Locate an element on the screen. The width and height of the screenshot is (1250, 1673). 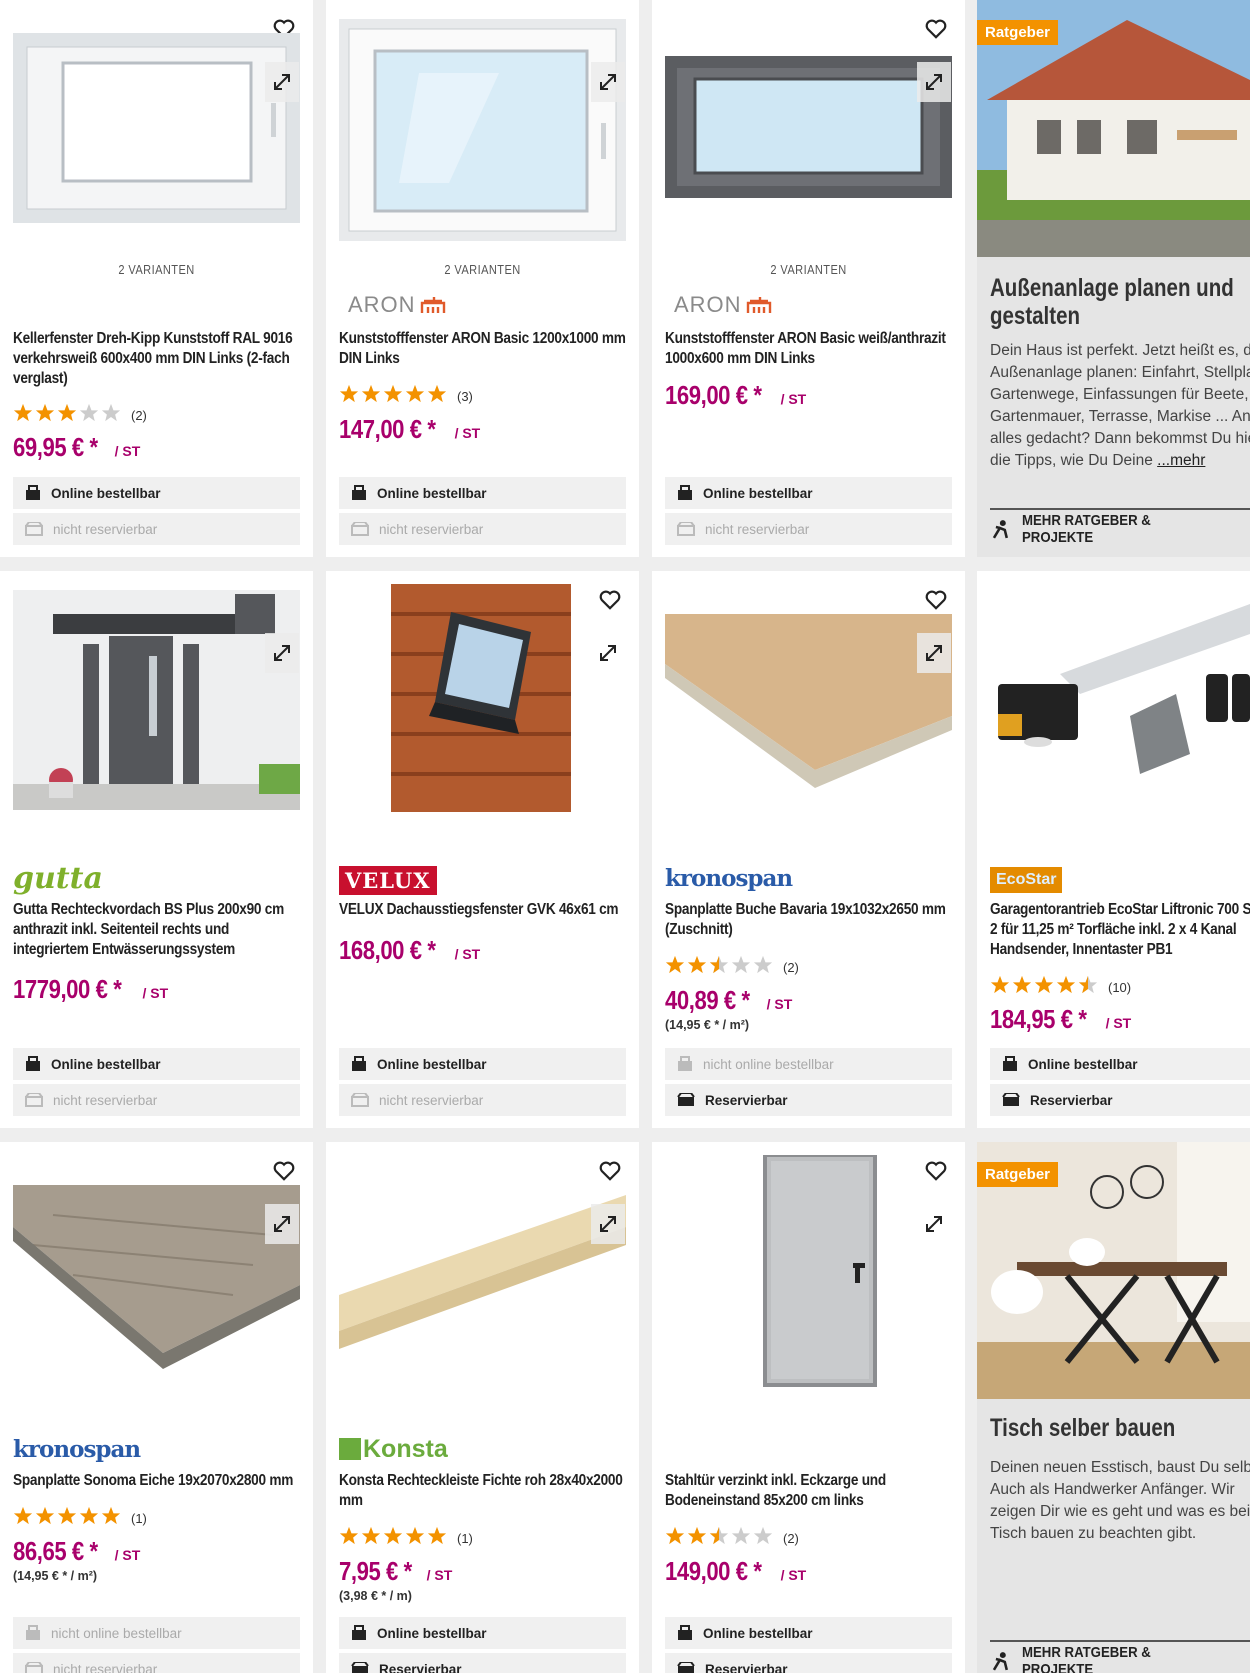
price: 169,00 € * / ST is located at coordinates (735, 395).